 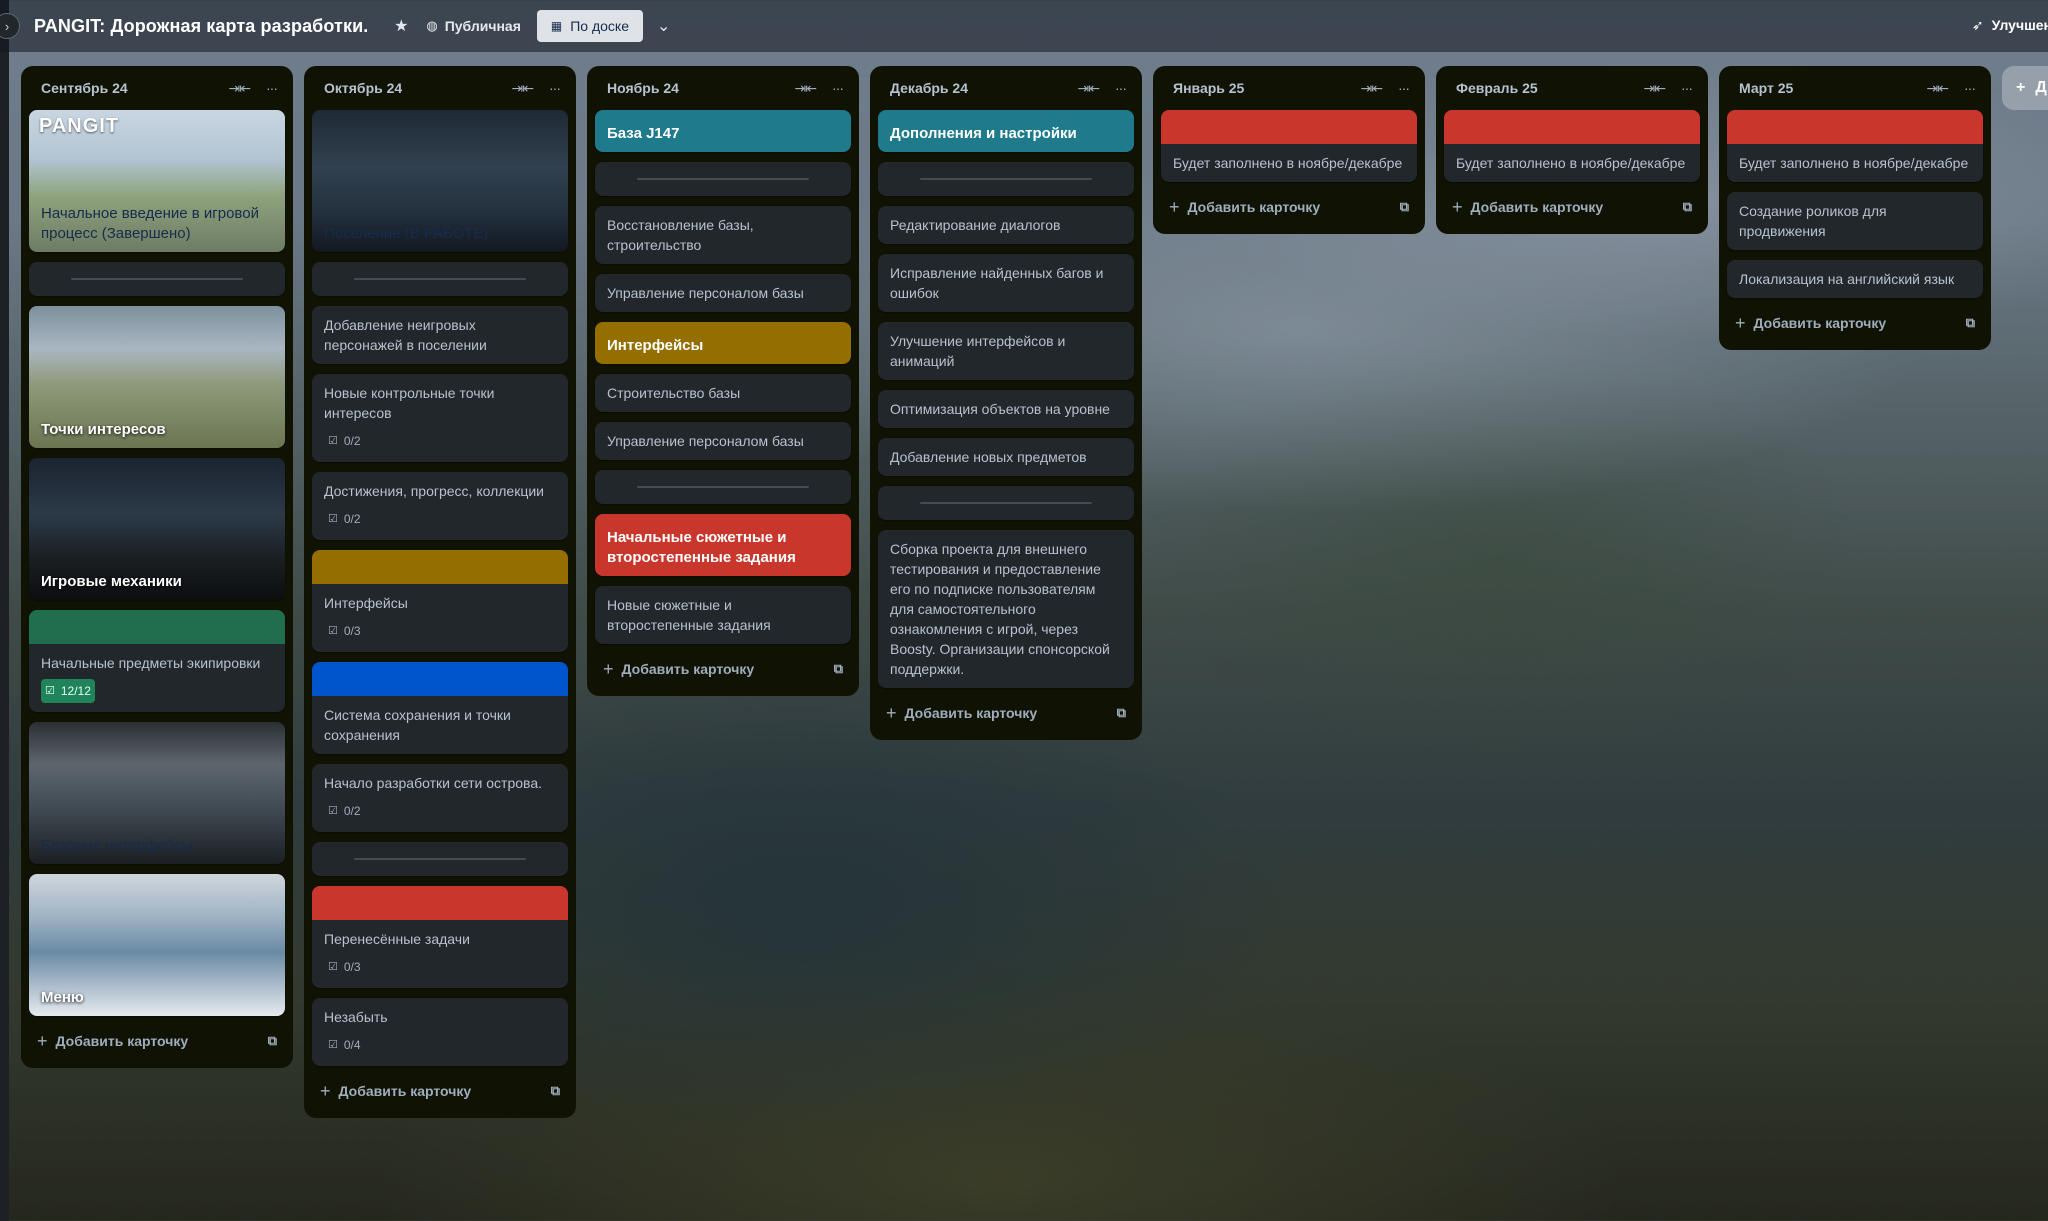 I want to click on card: Оптимизация объектов на уровне, so click(x=1006, y=409).